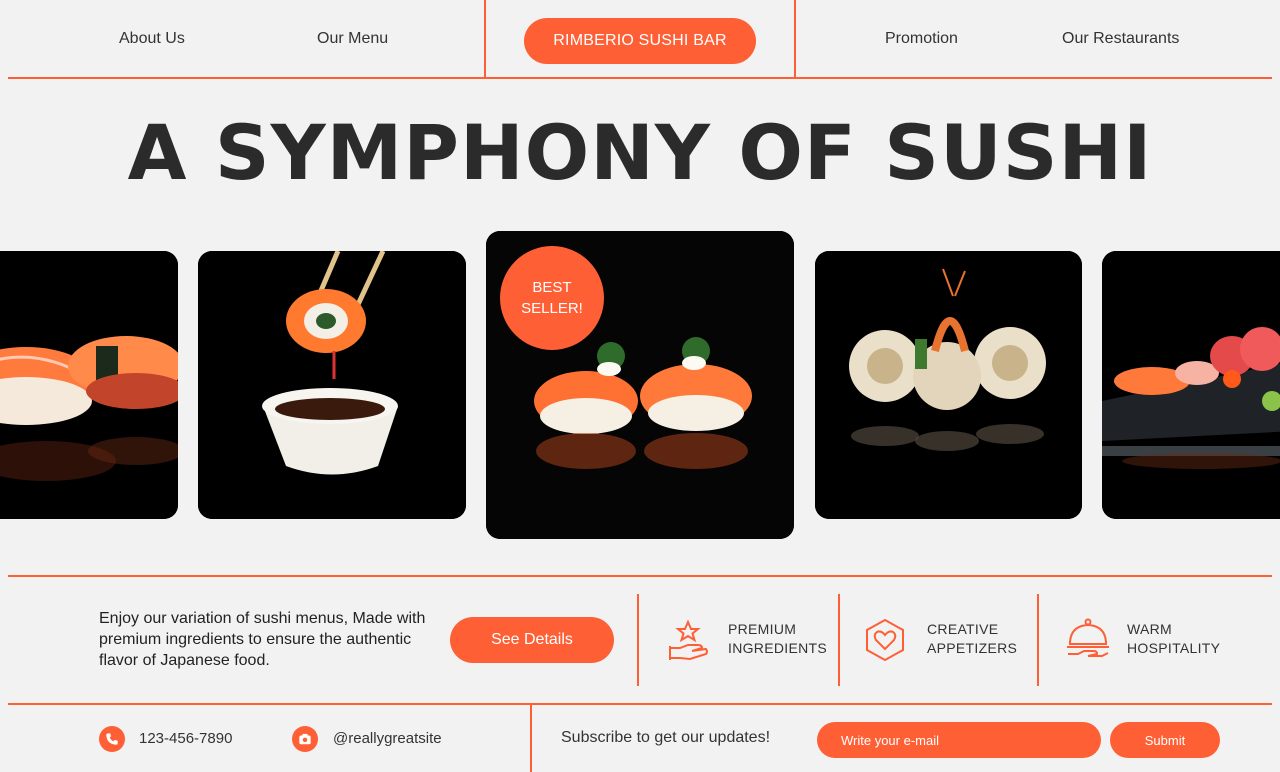 This screenshot has width=1280, height=772. What do you see at coordinates (1120, 39) in the screenshot?
I see `nav-our-restaurants: Our Restaurants` at bounding box center [1120, 39].